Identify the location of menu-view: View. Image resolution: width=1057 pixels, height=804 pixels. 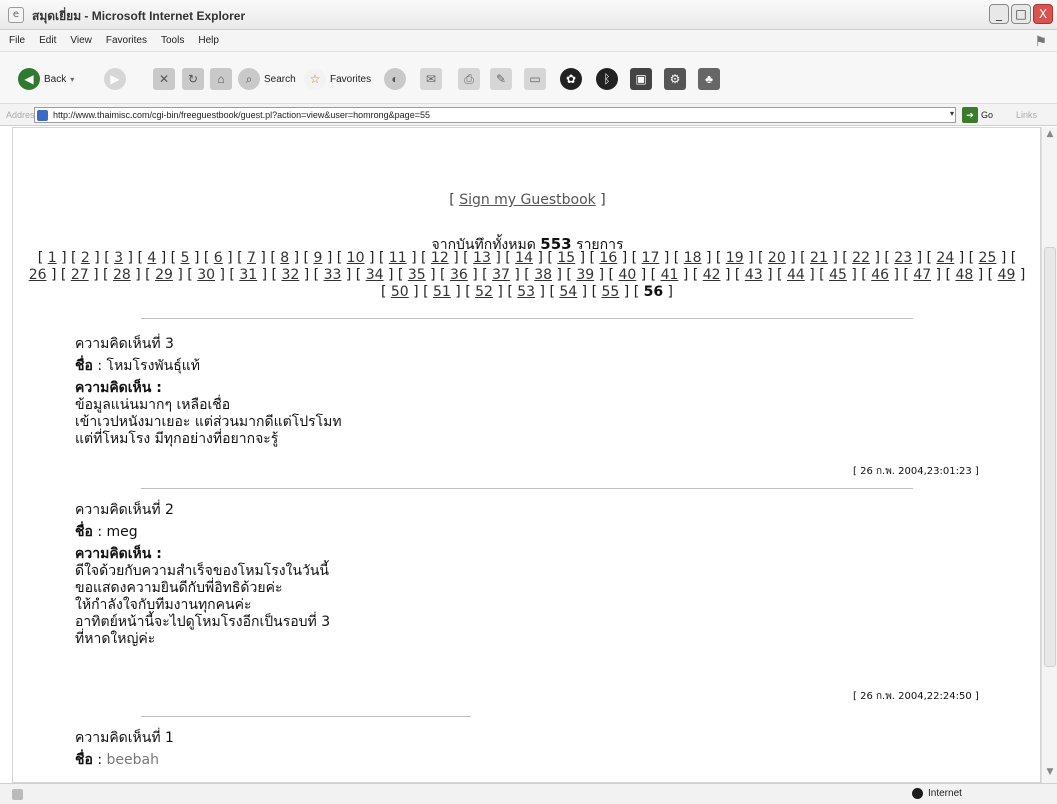
(81, 38).